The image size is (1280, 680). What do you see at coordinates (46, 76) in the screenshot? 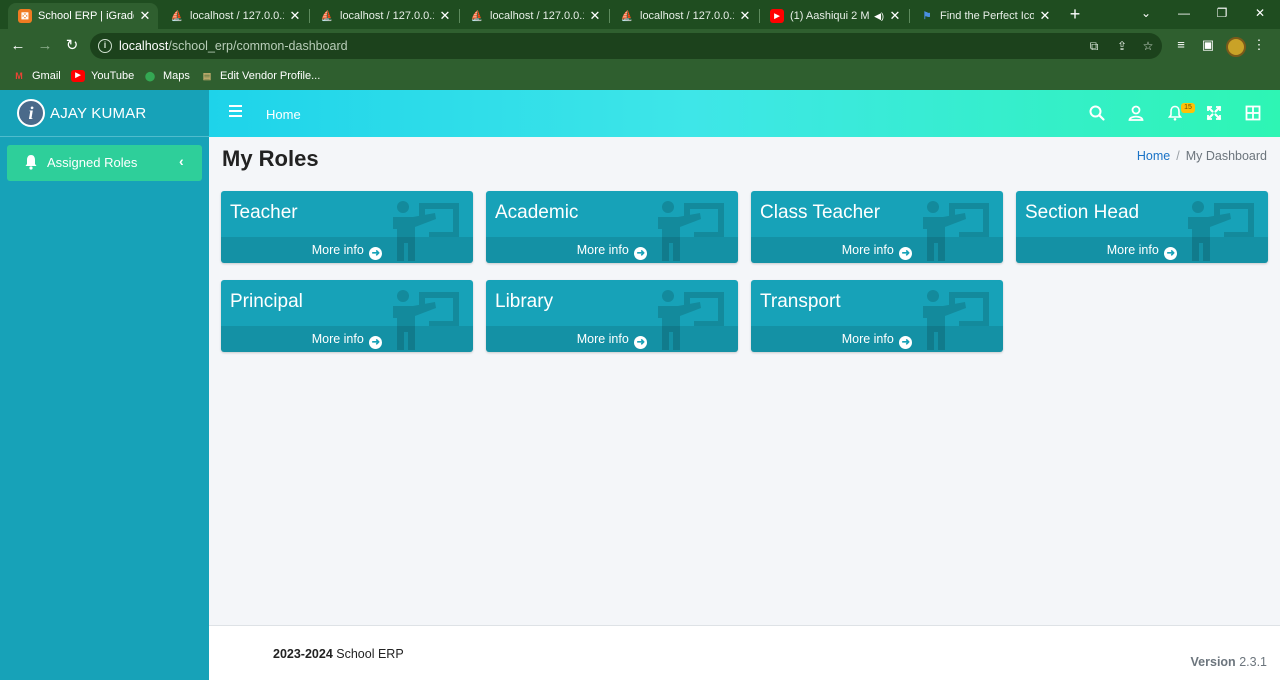
I see `bookmark-label: Gmail` at bounding box center [46, 76].